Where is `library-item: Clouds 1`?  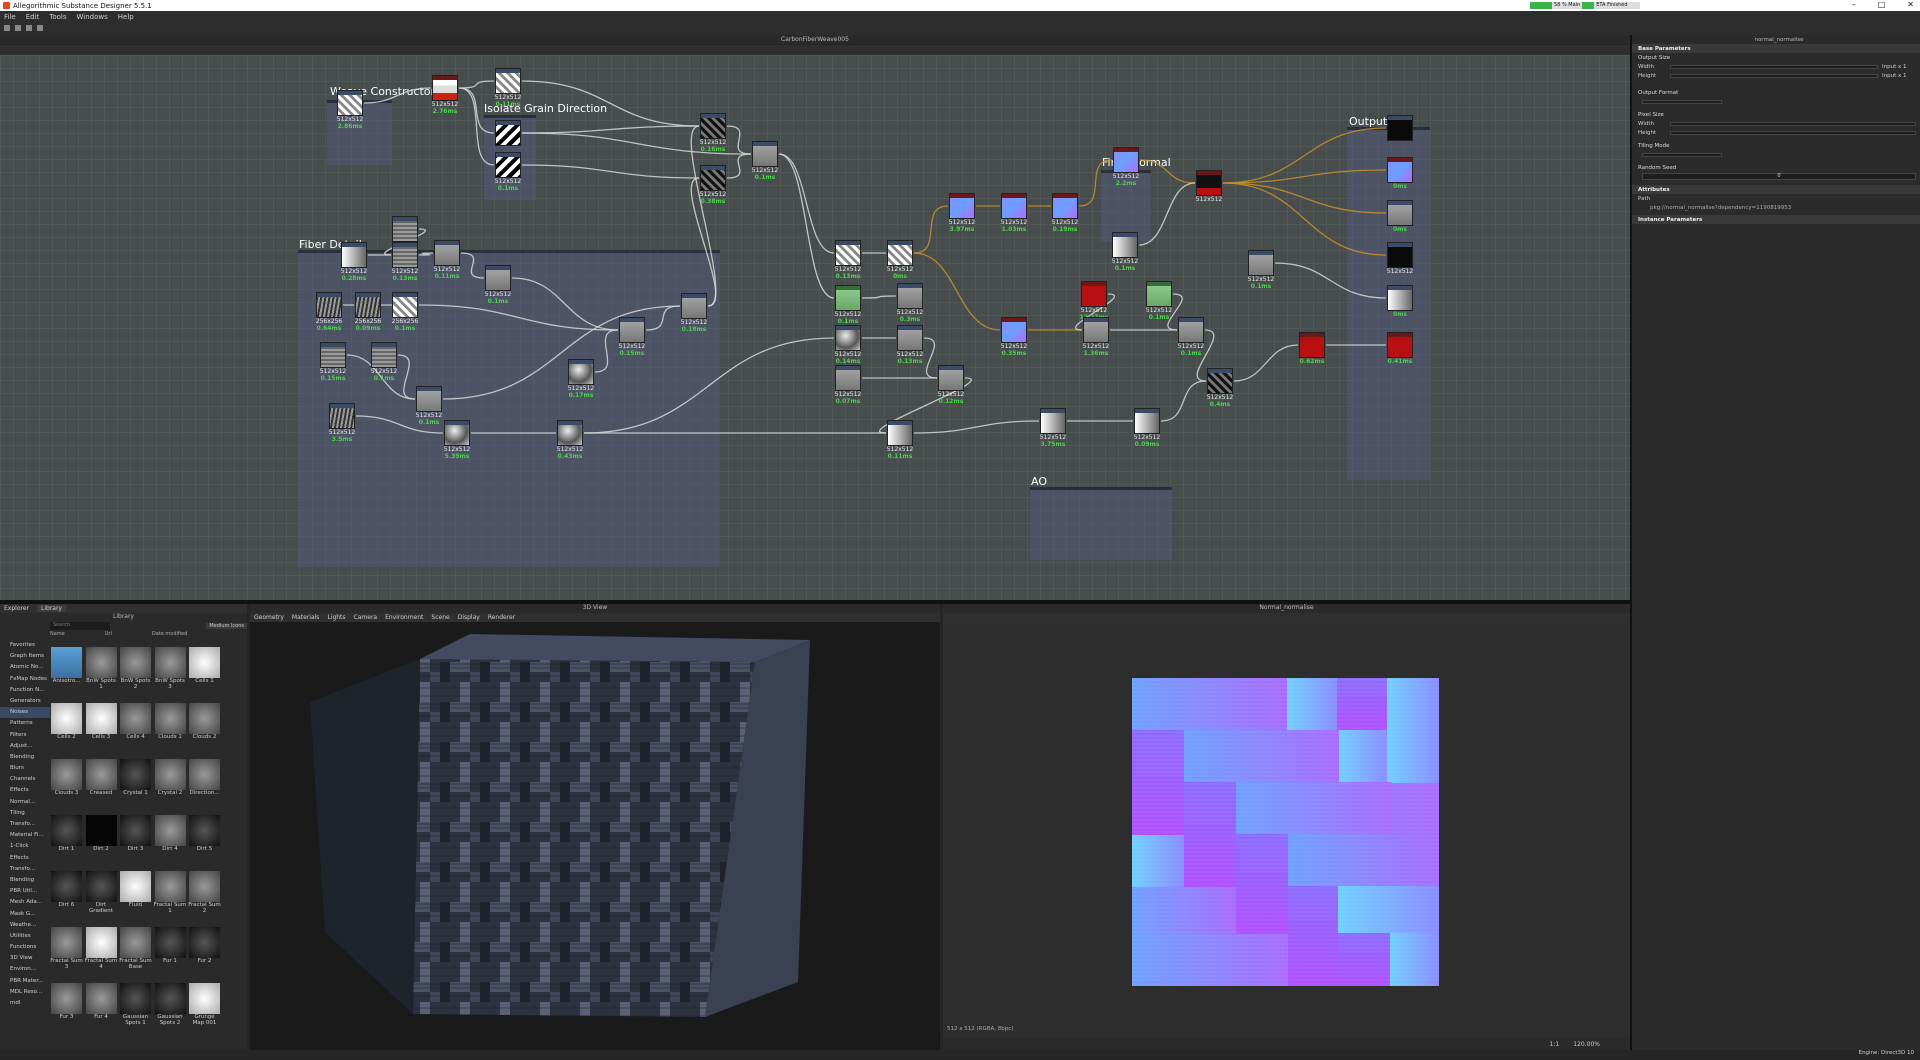
library-item: Clouds 1 is located at coordinates (170, 725).